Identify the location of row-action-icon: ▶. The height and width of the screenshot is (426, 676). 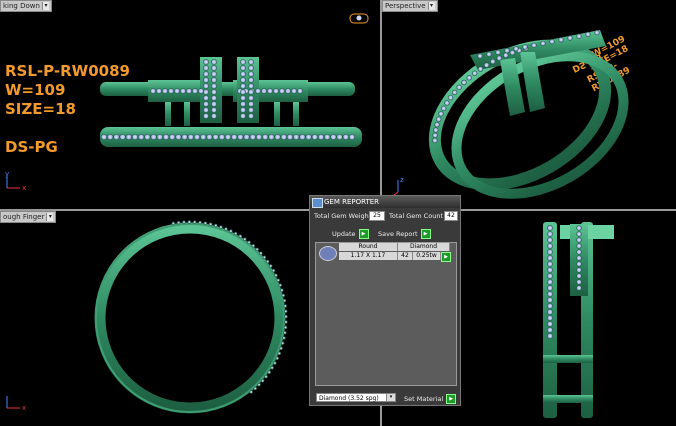
(446, 257).